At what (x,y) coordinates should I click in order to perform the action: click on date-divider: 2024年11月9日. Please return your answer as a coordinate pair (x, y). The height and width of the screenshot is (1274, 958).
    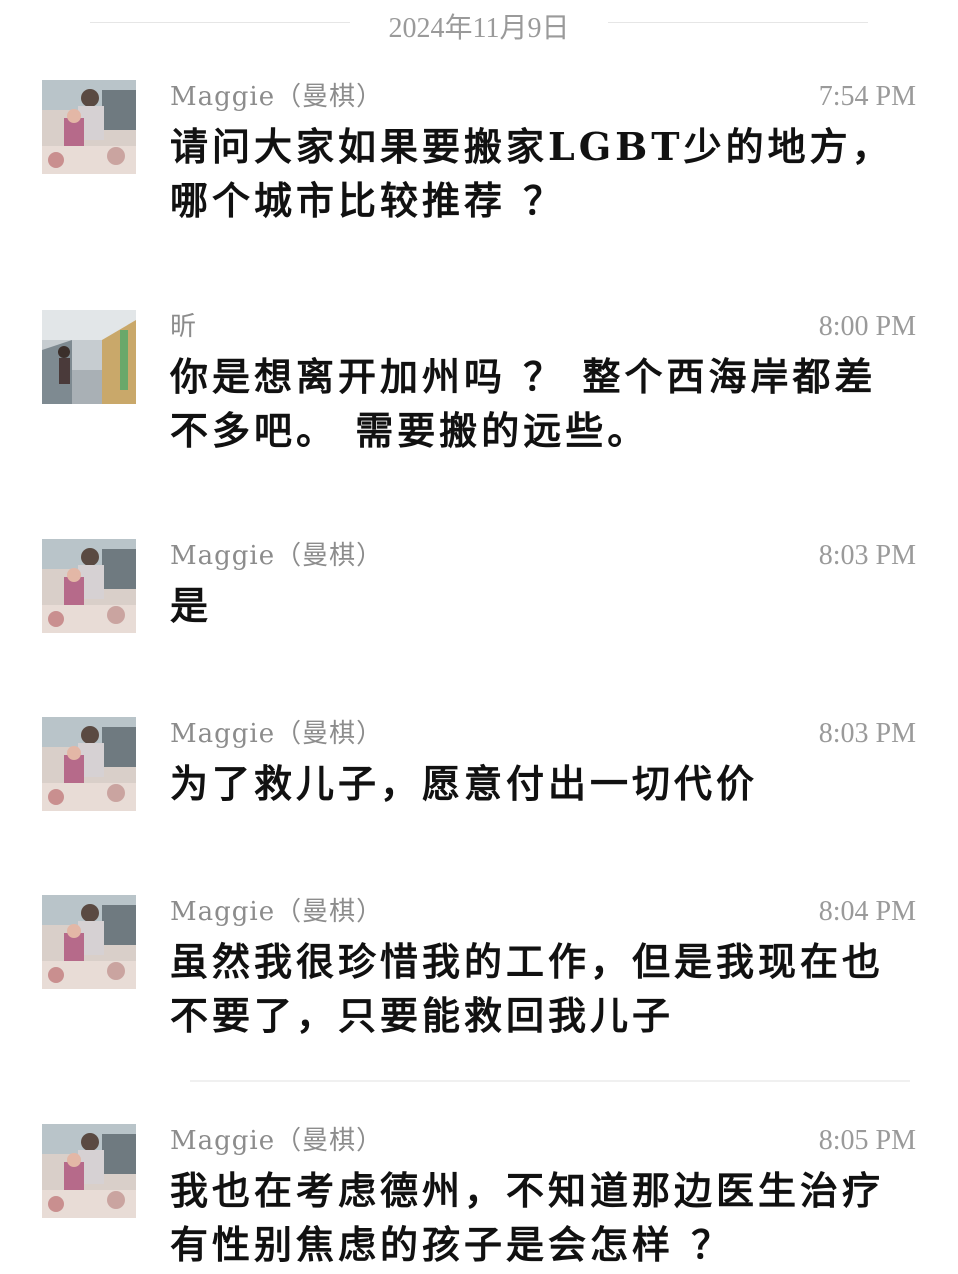
    Looking at the image, I should click on (479, 24).